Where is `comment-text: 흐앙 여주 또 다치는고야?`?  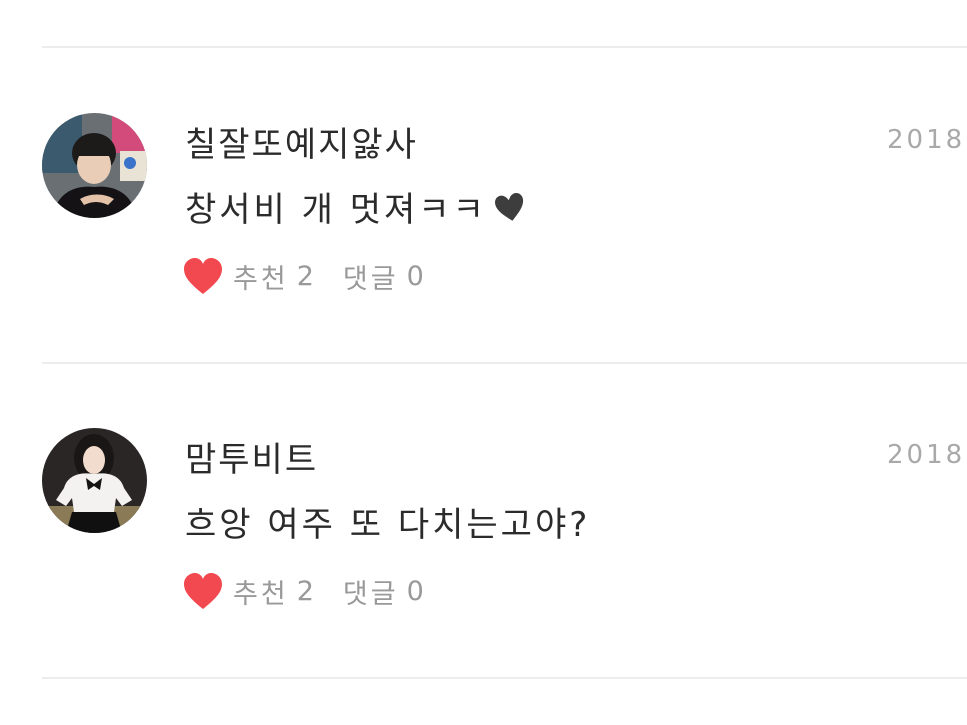
comment-text: 흐앙 여주 또 다치는고야? is located at coordinates (387, 521).